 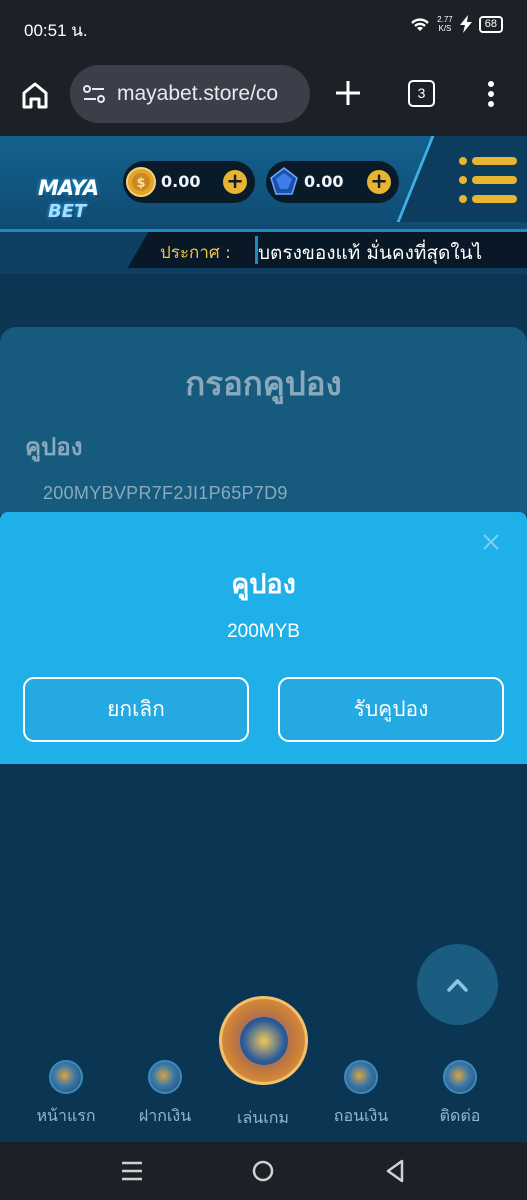 What do you see at coordinates (379, 182) in the screenshot?
I see `add-gem-button: +` at bounding box center [379, 182].